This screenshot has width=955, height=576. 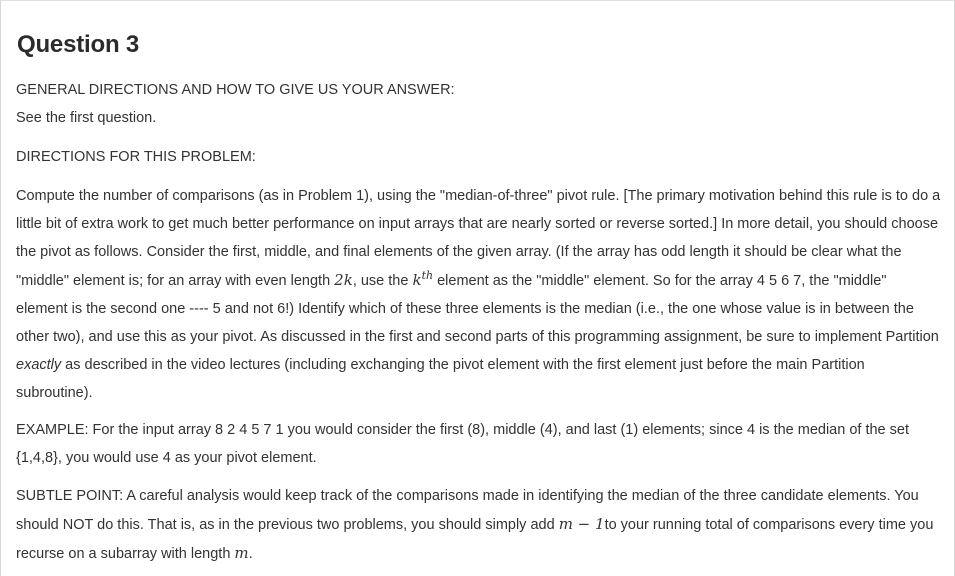 What do you see at coordinates (39, 365) in the screenshot?
I see `emphasis-exactly: exactly` at bounding box center [39, 365].